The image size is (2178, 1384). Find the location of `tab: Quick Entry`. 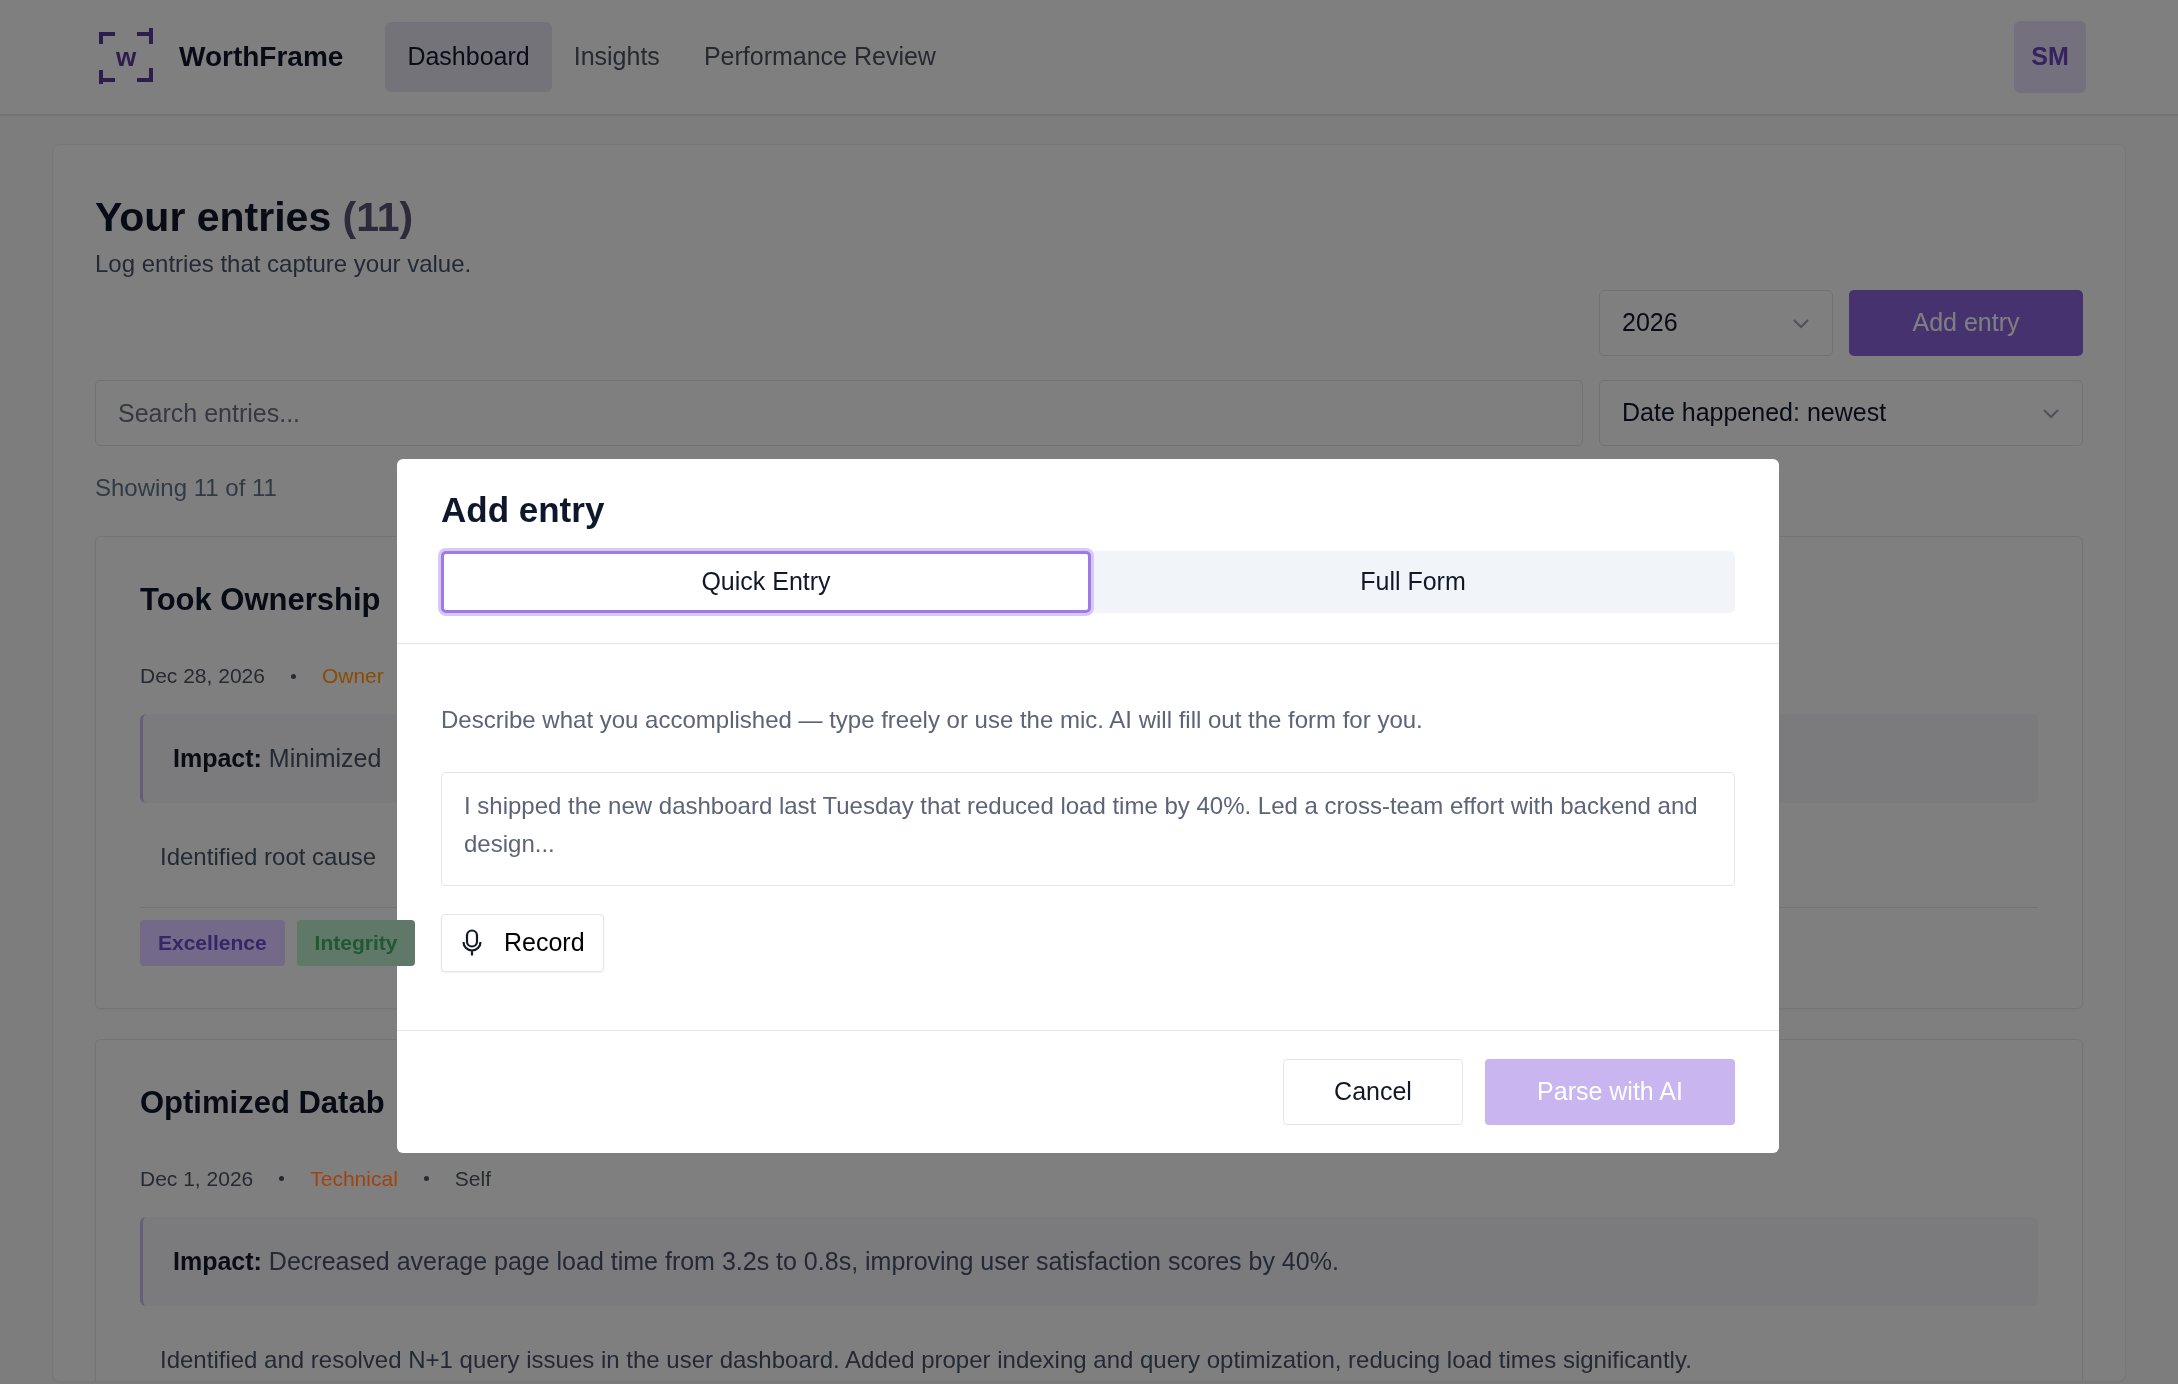

tab: Quick Entry is located at coordinates (766, 582).